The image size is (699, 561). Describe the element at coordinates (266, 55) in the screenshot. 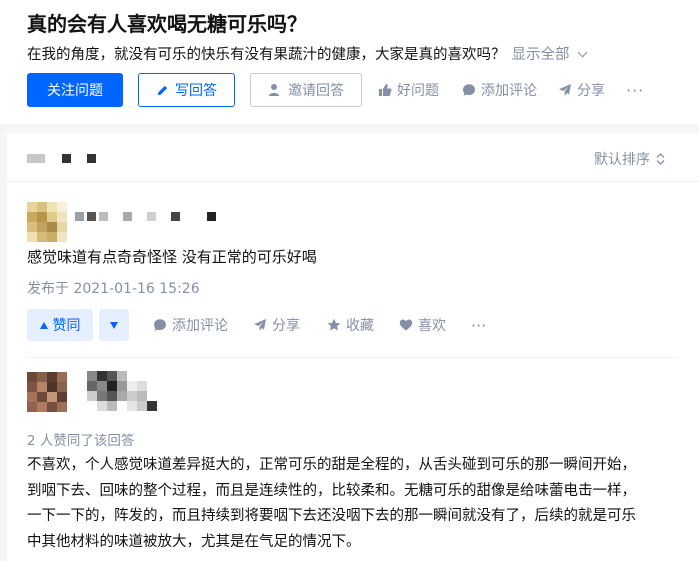

I see `question-description-text: 在我的角度，就没有可乐的快乐有没有果蔬汁的健康，大家是真的喜欢吗？` at that location.